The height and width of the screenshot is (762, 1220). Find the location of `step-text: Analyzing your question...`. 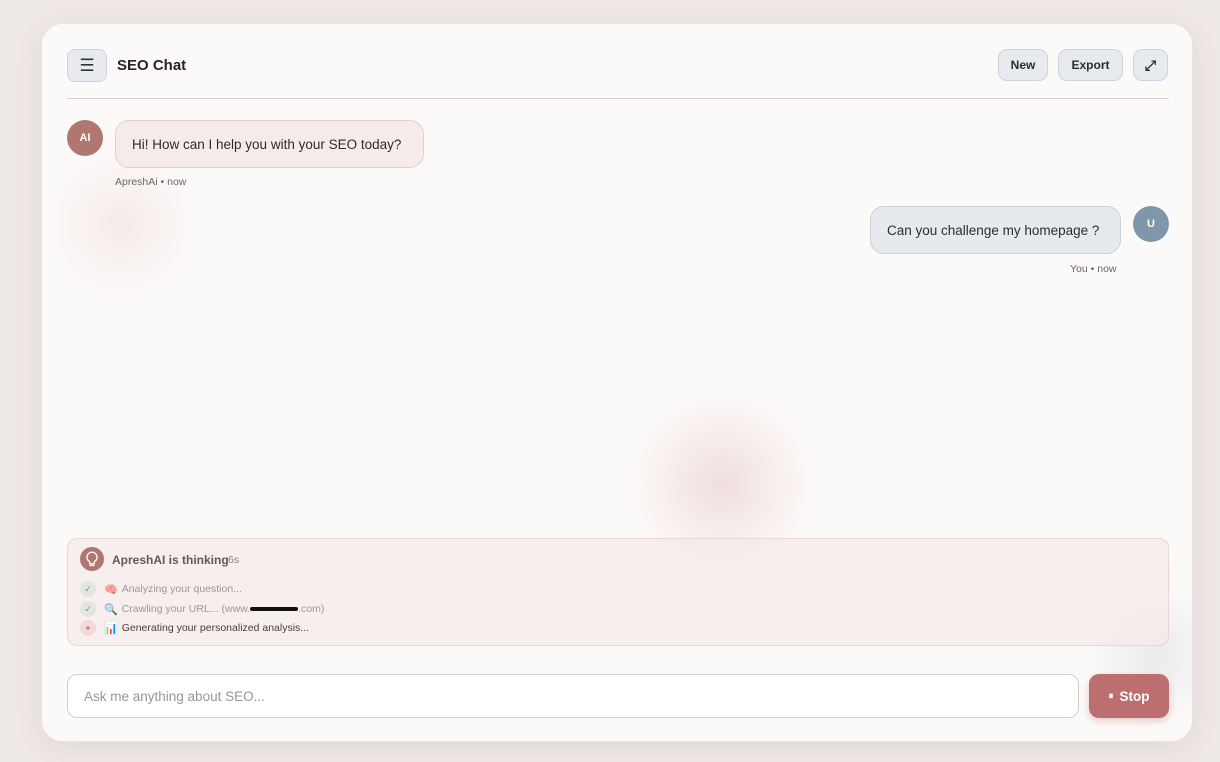

step-text: Analyzing your question... is located at coordinates (181, 589).